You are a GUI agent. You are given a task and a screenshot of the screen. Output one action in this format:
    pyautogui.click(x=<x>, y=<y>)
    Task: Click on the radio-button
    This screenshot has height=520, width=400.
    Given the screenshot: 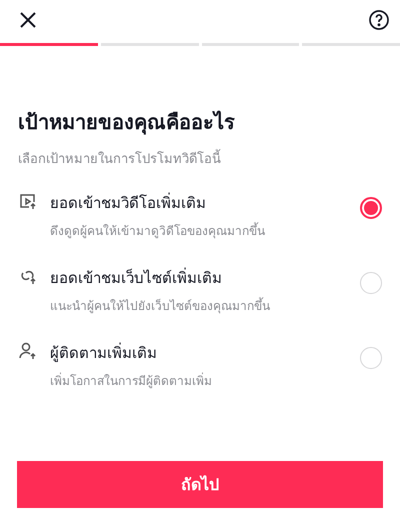 What is the action you would take?
    pyautogui.click(x=371, y=208)
    